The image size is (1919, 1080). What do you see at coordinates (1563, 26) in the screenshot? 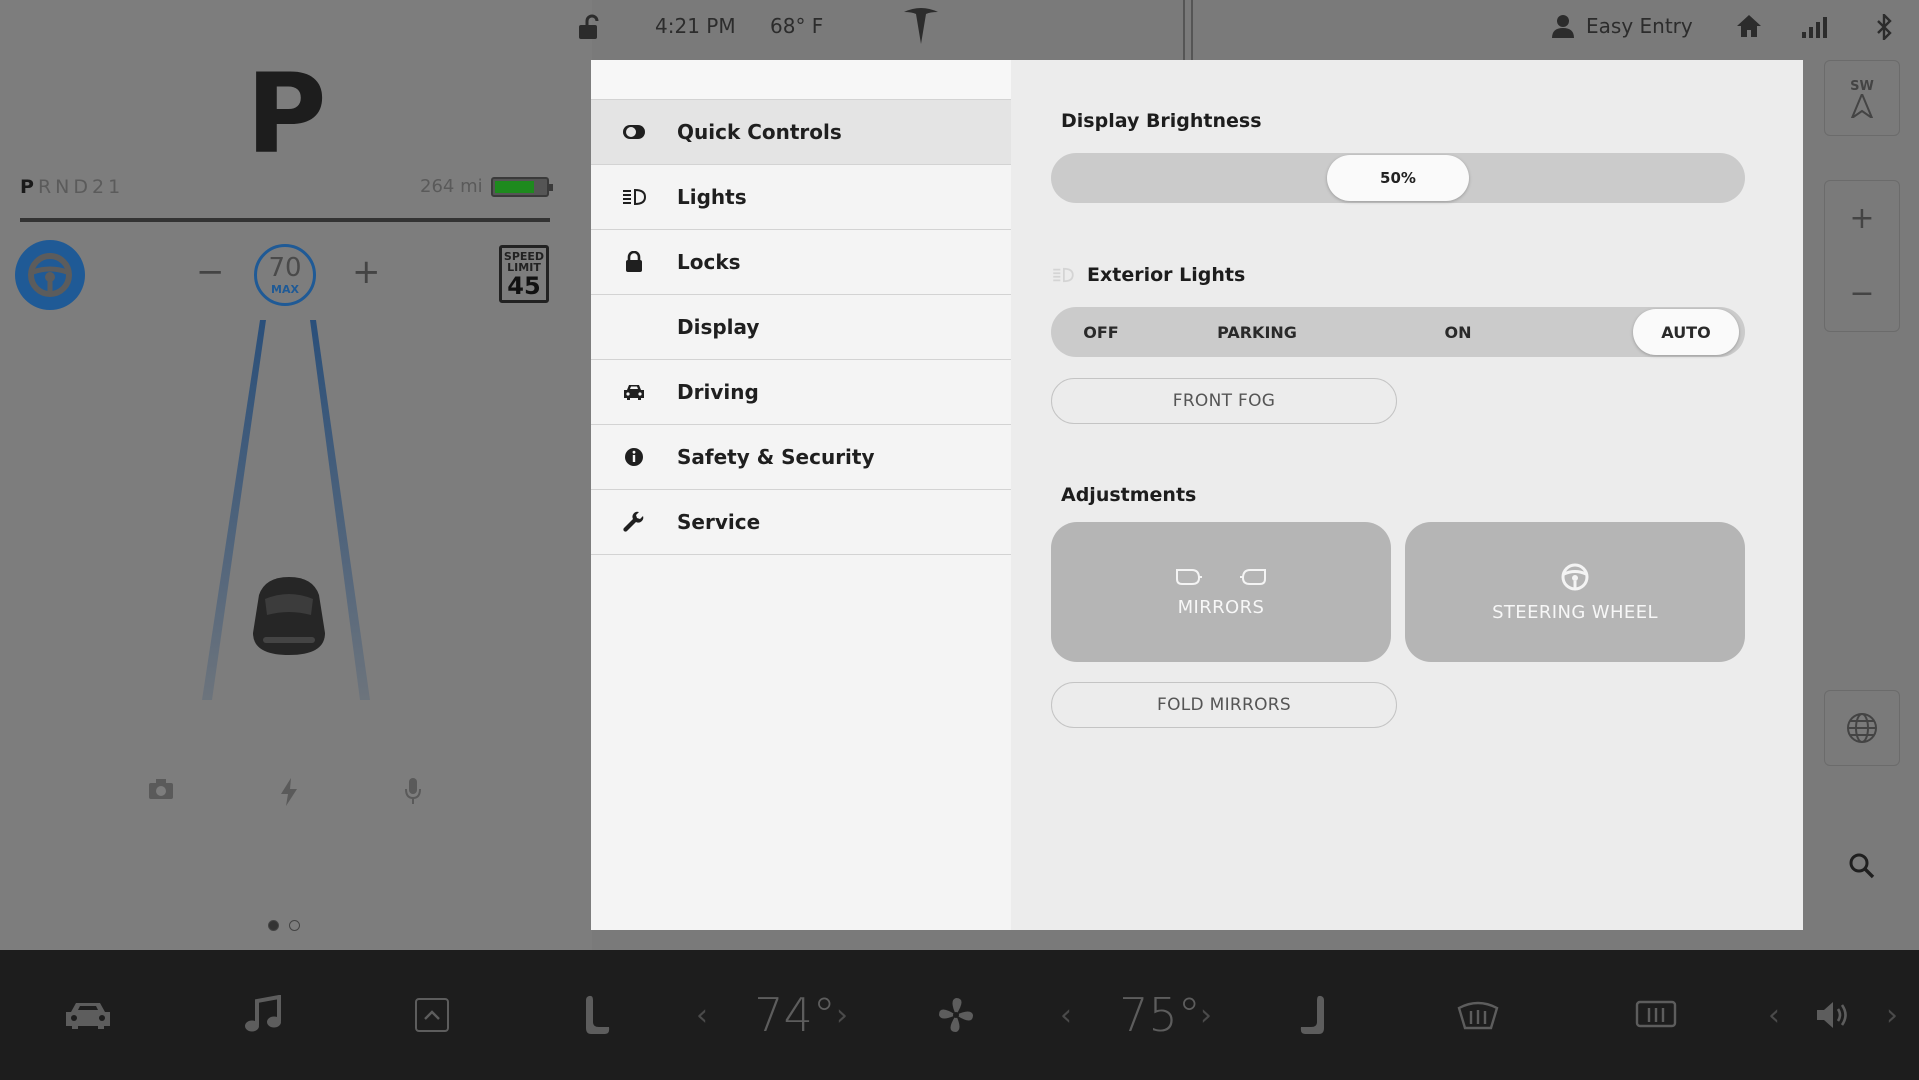
I see `person-icon` at bounding box center [1563, 26].